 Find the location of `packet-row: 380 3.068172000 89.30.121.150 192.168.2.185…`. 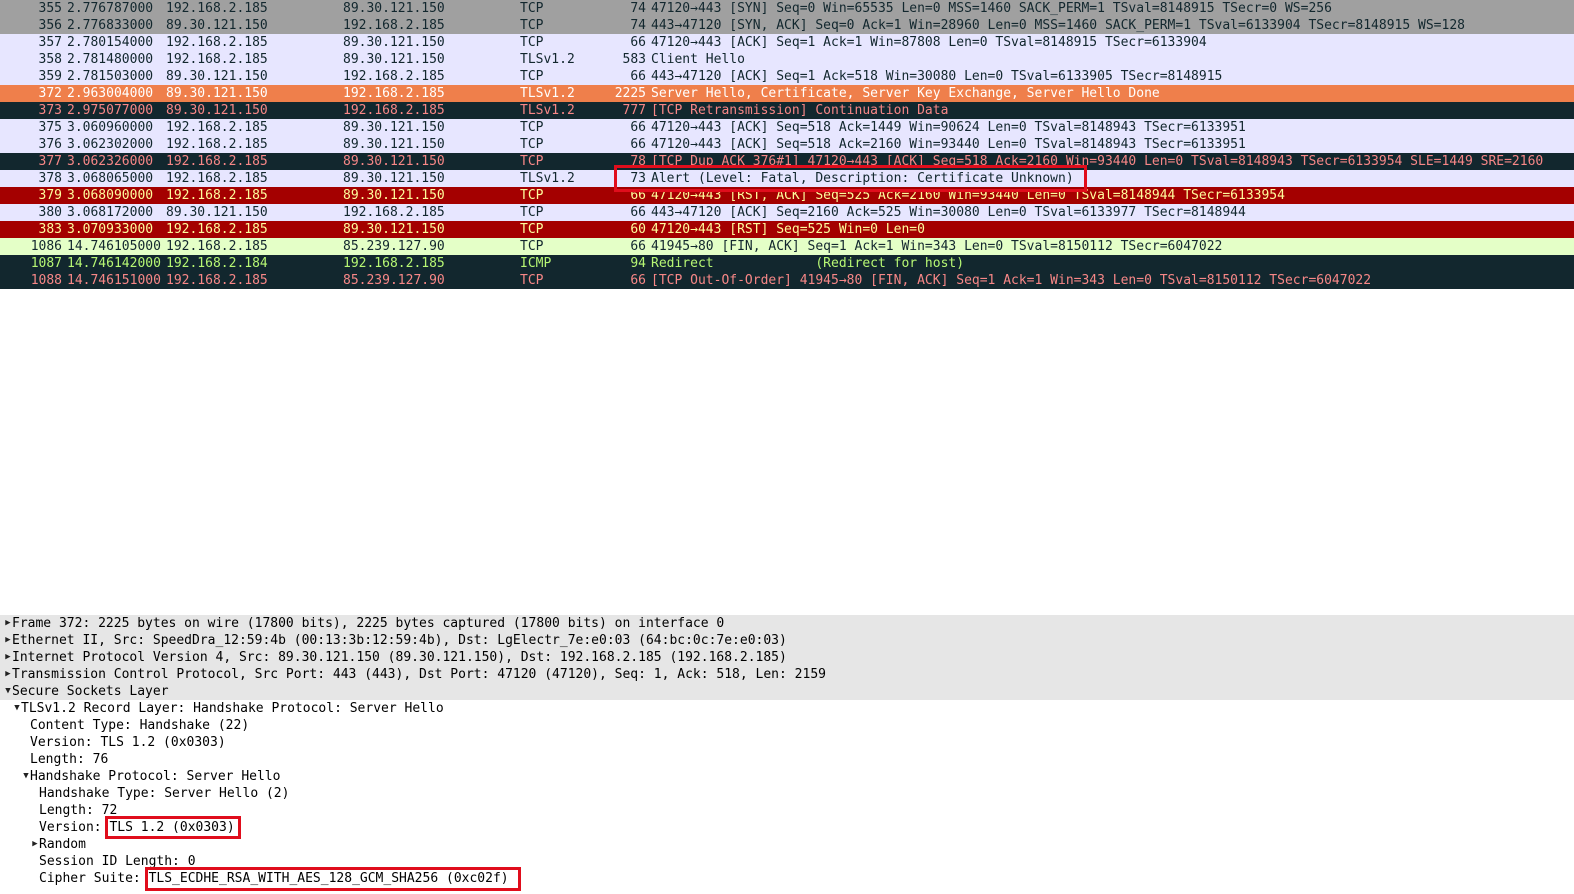

packet-row: 380 3.068172000 89.30.121.150 192.168.2.185… is located at coordinates (787, 212).